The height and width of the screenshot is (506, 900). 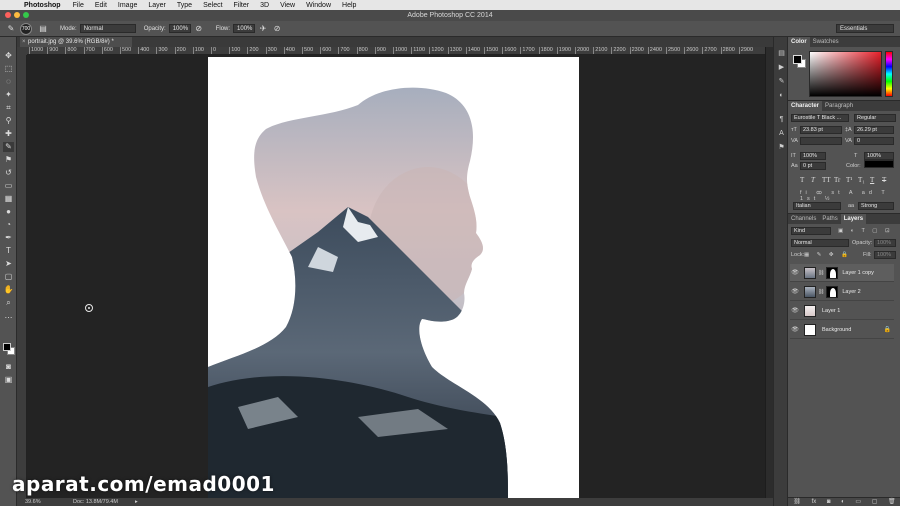 I want to click on layer-name: Layer 1 copy, so click(x=858, y=273).